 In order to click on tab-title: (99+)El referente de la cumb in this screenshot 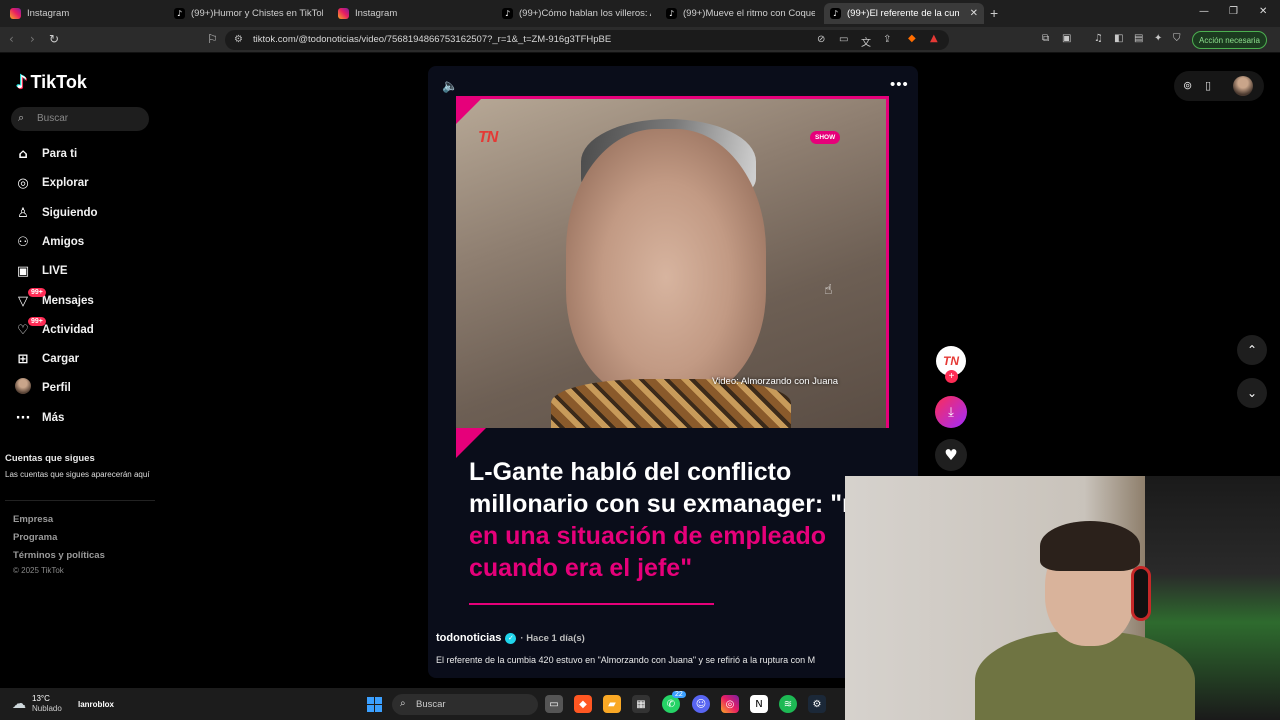, I will do `click(903, 13)`.